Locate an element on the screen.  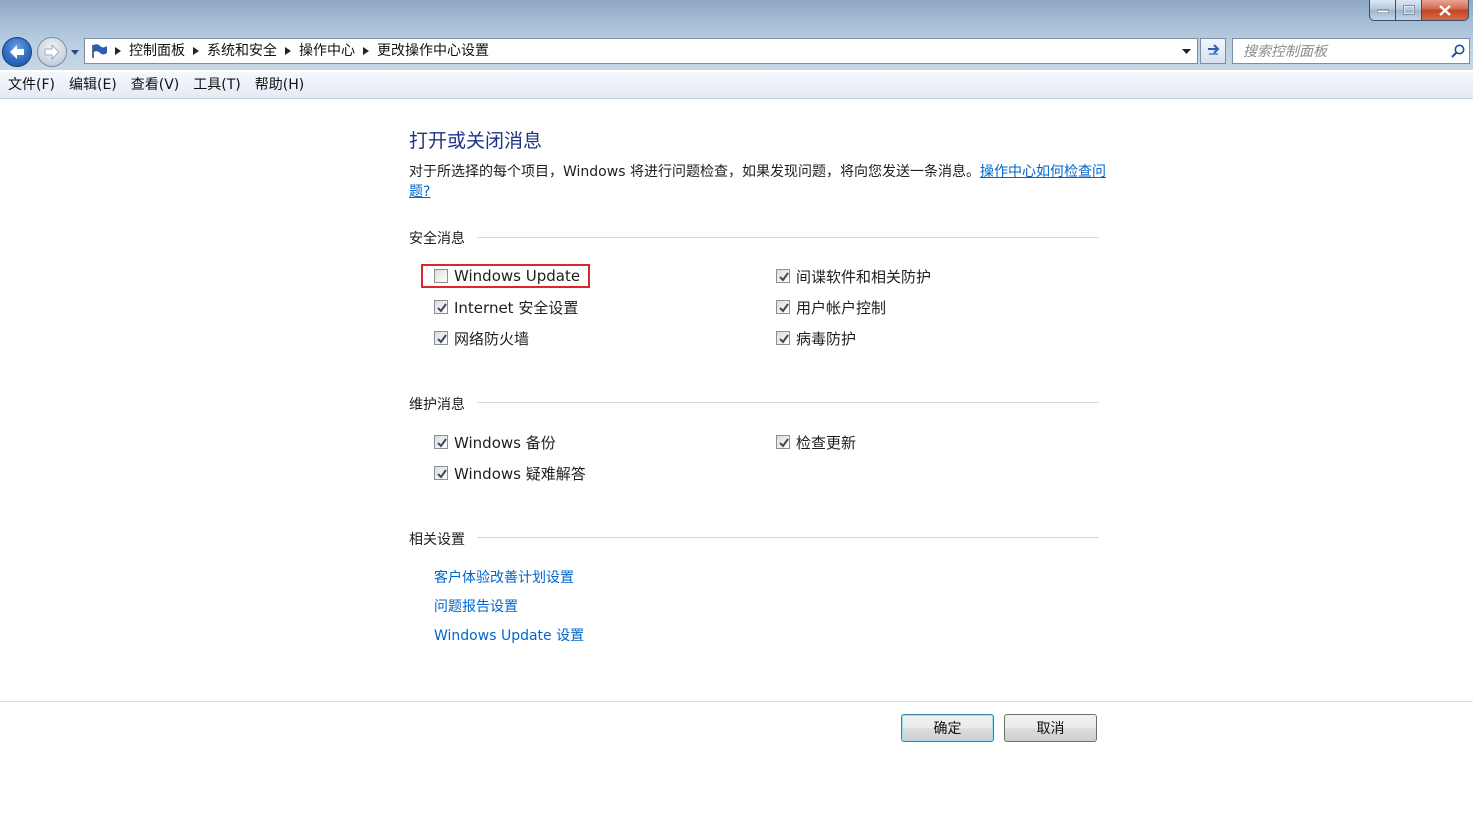
menu-edit: 编辑(E) is located at coordinates (93, 85).